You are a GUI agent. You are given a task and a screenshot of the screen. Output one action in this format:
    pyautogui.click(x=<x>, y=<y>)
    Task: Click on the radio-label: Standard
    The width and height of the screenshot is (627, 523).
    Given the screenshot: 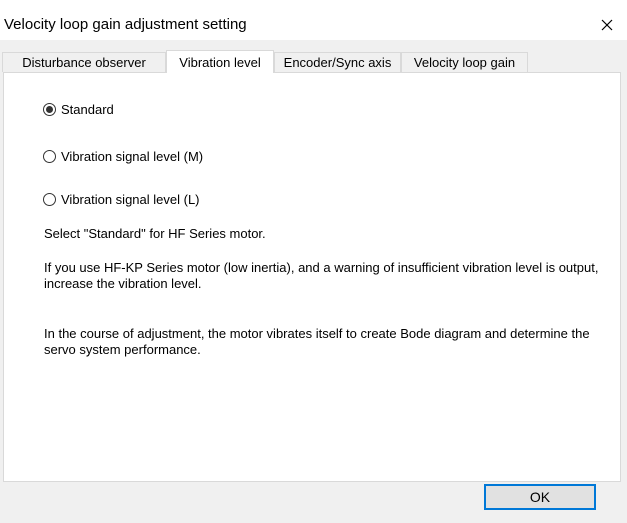 What is the action you would take?
    pyautogui.click(x=87, y=109)
    